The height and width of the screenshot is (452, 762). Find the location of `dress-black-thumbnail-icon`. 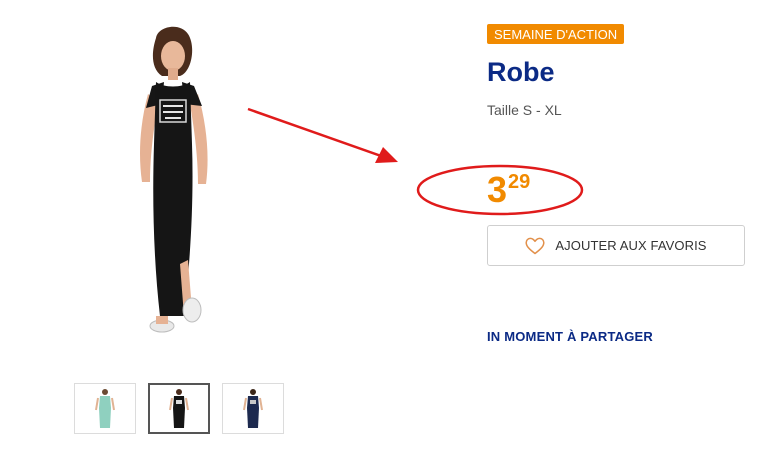

dress-black-thumbnail-icon is located at coordinates (179, 408).